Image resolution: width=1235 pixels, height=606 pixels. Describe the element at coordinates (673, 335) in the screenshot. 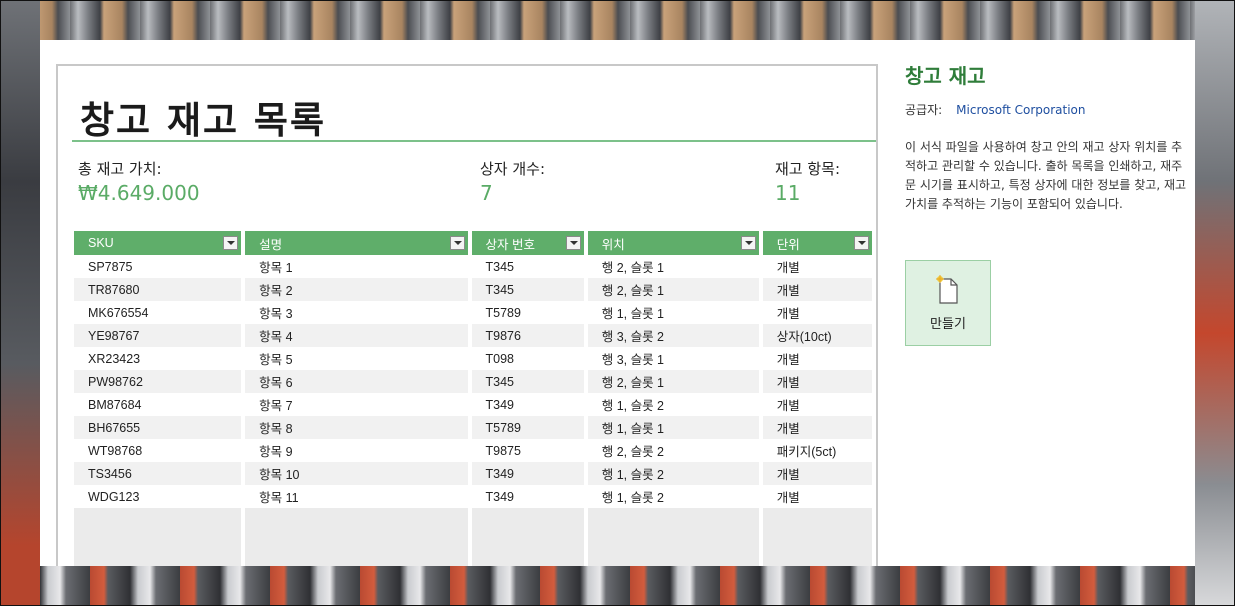

I see `cell-location: 행 3, 슬롯 2` at that location.